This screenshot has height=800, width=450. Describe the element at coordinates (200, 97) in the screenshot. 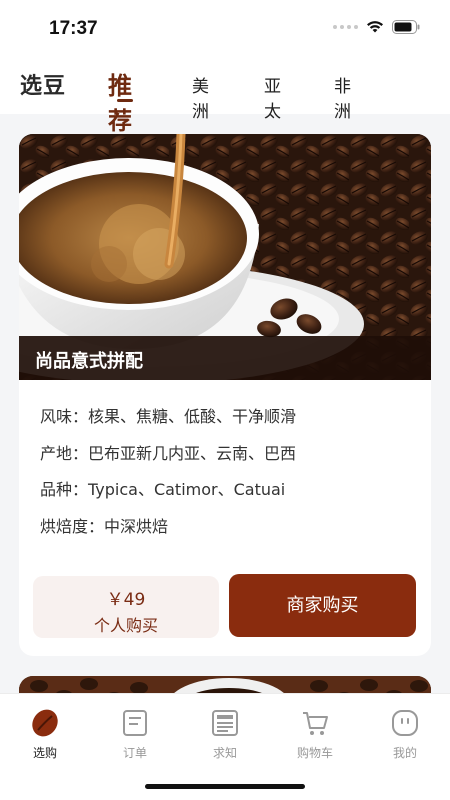

I see `tab-americas: 美洲` at that location.